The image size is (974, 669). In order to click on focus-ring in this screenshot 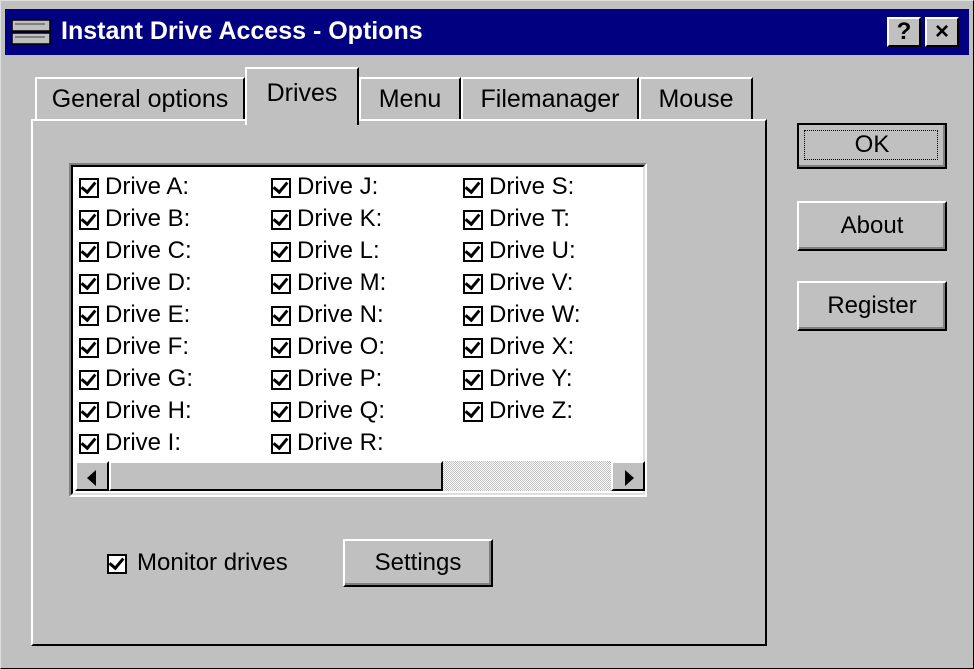, I will do `click(871, 145)`.